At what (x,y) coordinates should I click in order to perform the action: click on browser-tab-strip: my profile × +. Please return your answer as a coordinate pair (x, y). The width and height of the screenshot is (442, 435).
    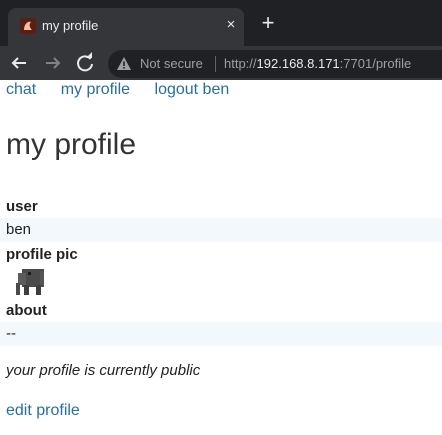
    Looking at the image, I should click on (221, 23).